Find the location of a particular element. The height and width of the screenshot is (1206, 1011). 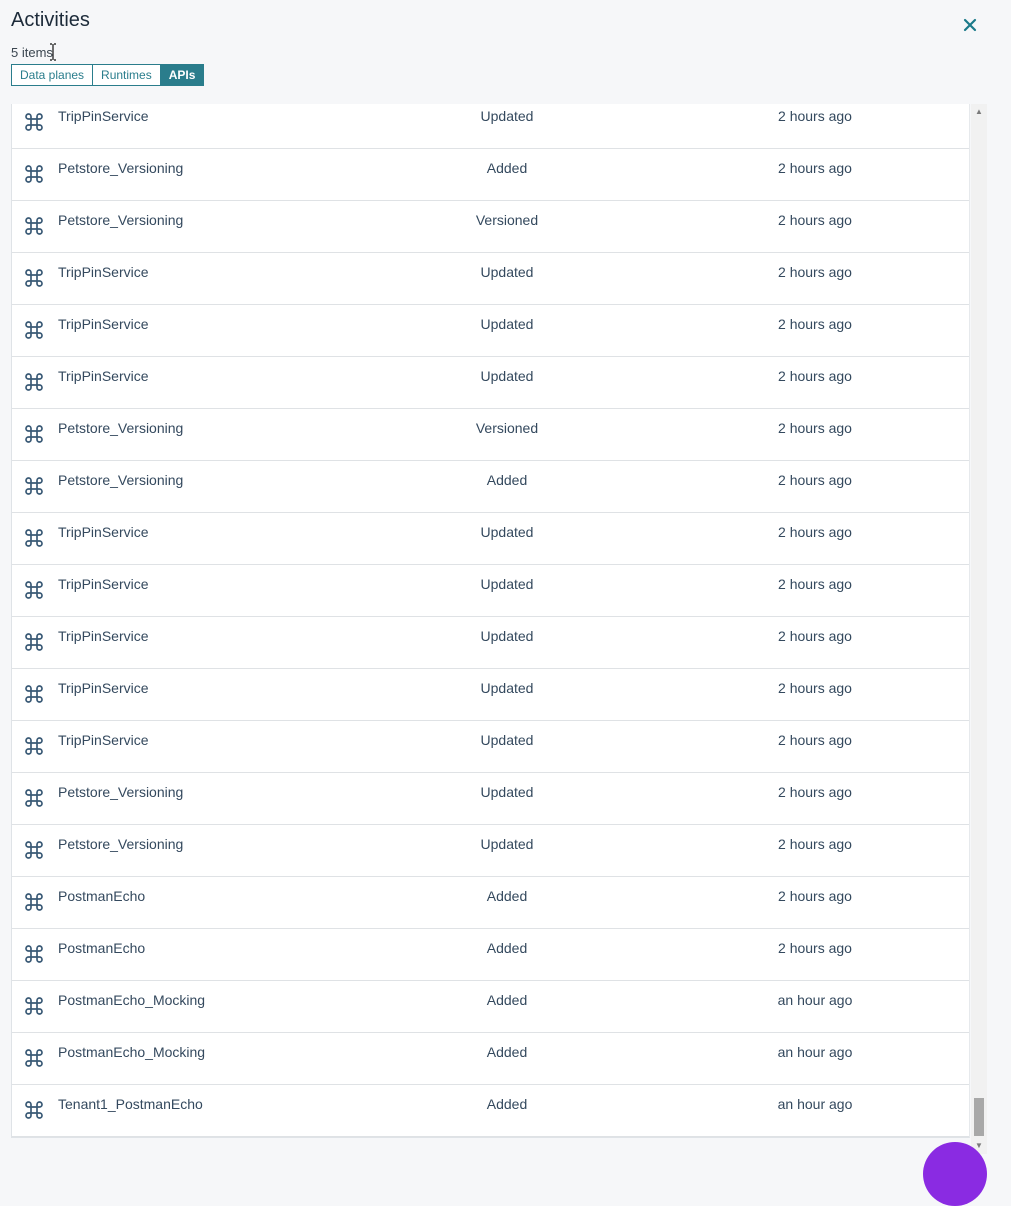

scroll-thumb is located at coordinates (979, 1117).